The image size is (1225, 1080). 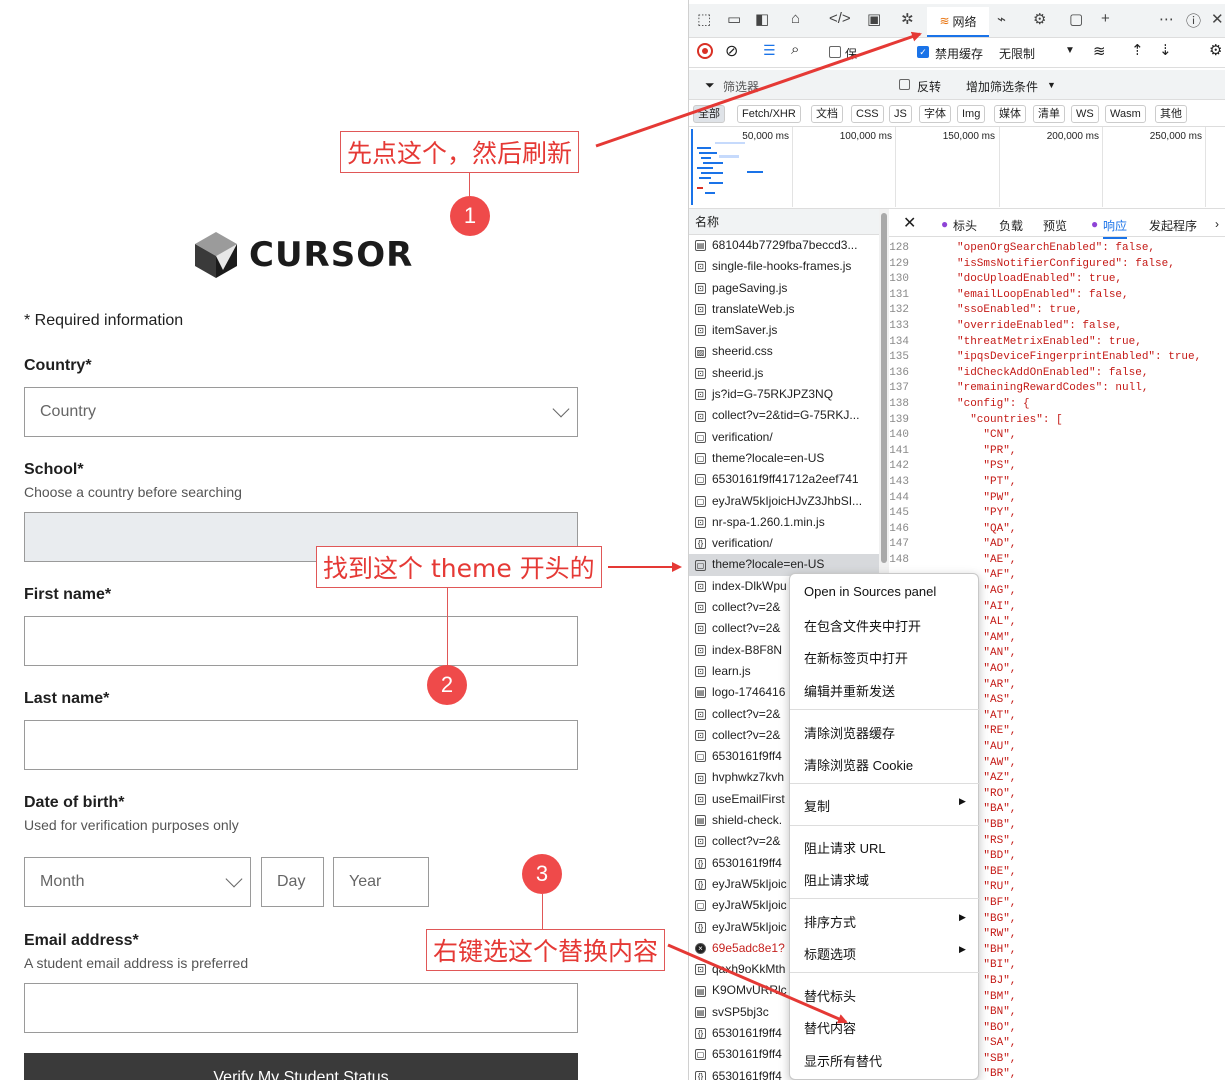 I want to click on network-conditions-icon: ≋, so click(x=1099, y=51).